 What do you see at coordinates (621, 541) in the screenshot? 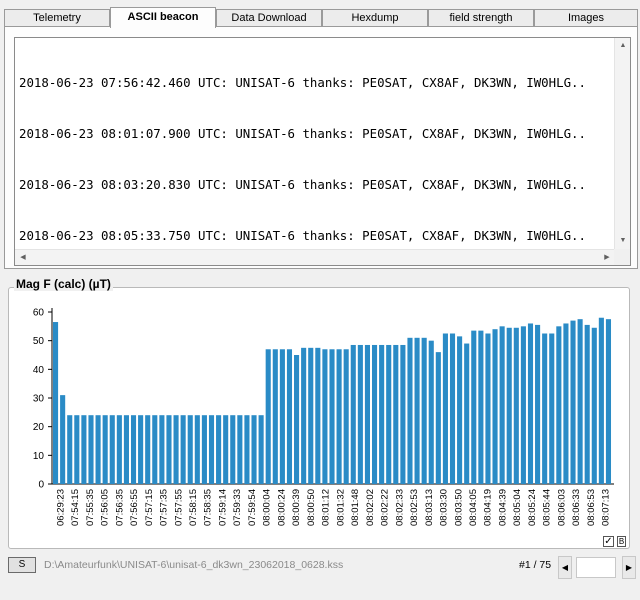
I see `b-checkbox: B` at bounding box center [621, 541].